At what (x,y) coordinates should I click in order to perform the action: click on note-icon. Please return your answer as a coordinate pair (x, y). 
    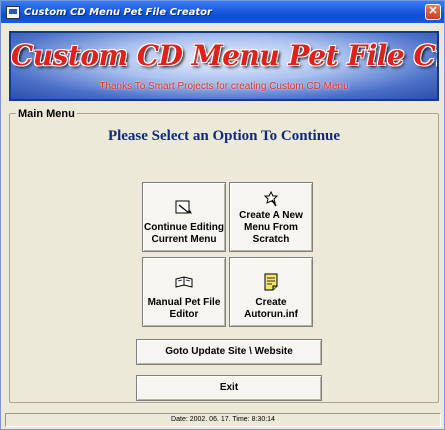
    Looking at the image, I should click on (271, 282).